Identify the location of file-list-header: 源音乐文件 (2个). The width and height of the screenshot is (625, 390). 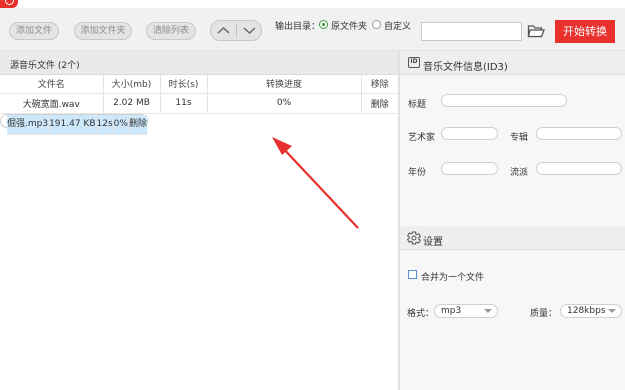
(199, 63).